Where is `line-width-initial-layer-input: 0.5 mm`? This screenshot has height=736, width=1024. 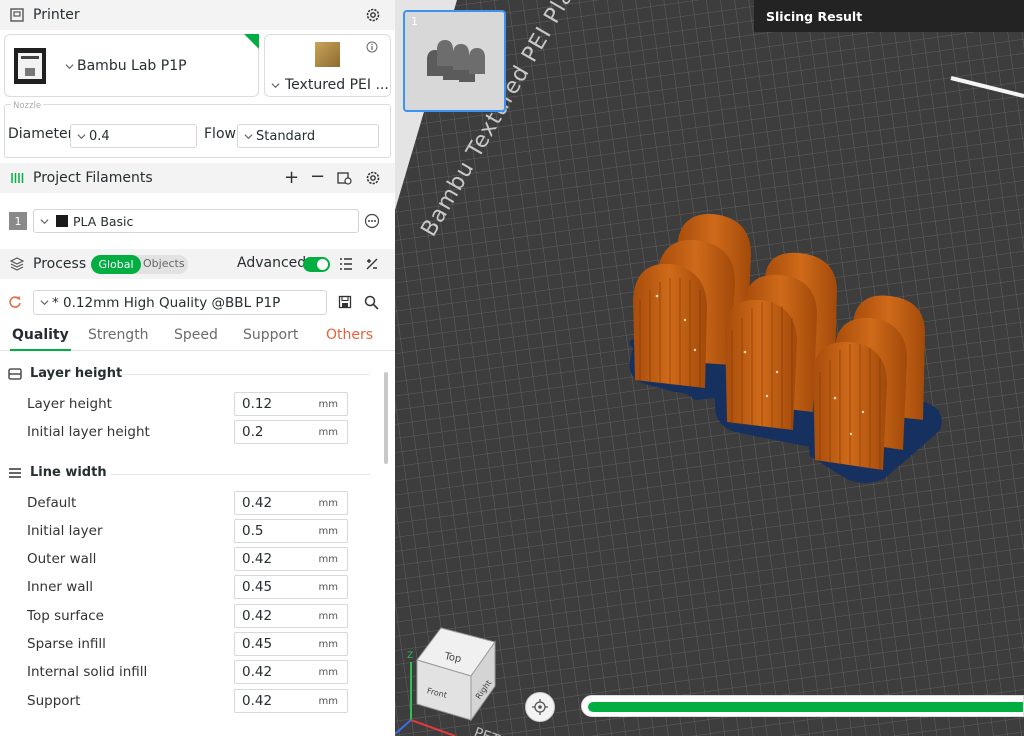
line-width-initial-layer-input: 0.5 mm is located at coordinates (291, 531).